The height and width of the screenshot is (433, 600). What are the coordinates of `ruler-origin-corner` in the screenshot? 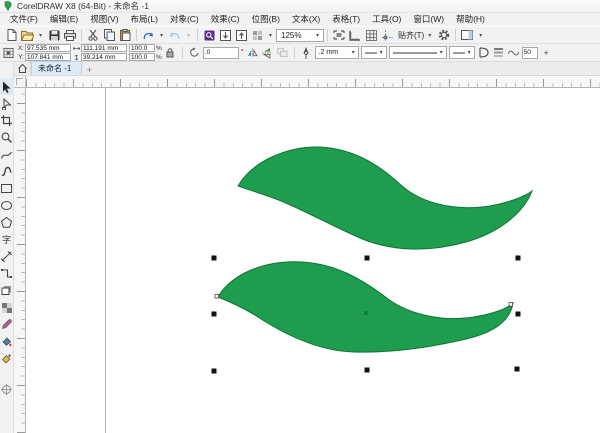 It's located at (20, 82).